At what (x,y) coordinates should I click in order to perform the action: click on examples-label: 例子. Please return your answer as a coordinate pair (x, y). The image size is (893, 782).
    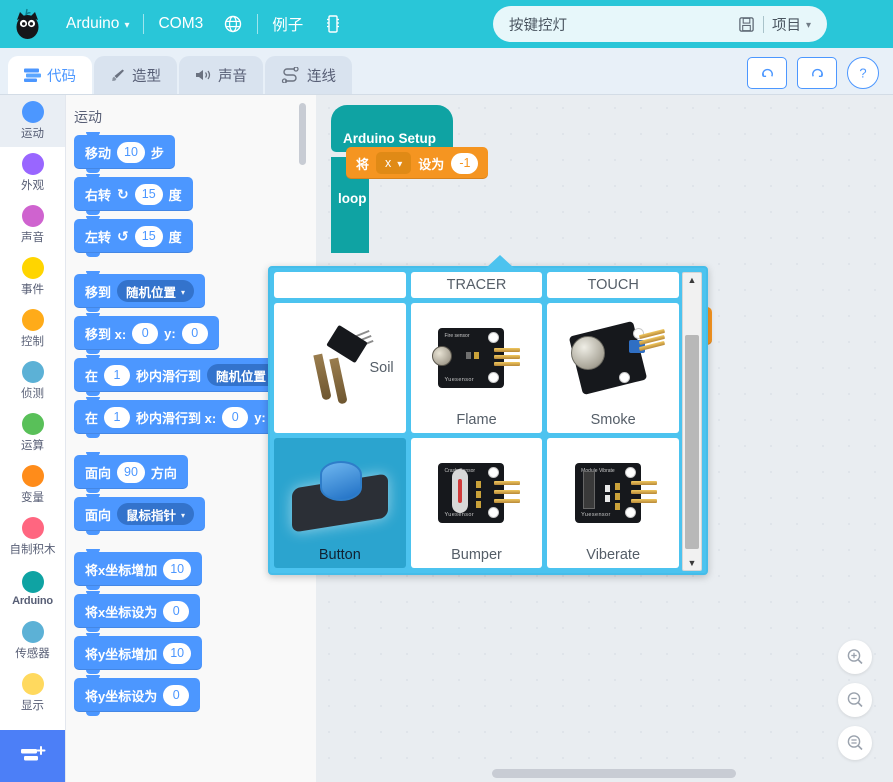
    Looking at the image, I should click on (288, 25).